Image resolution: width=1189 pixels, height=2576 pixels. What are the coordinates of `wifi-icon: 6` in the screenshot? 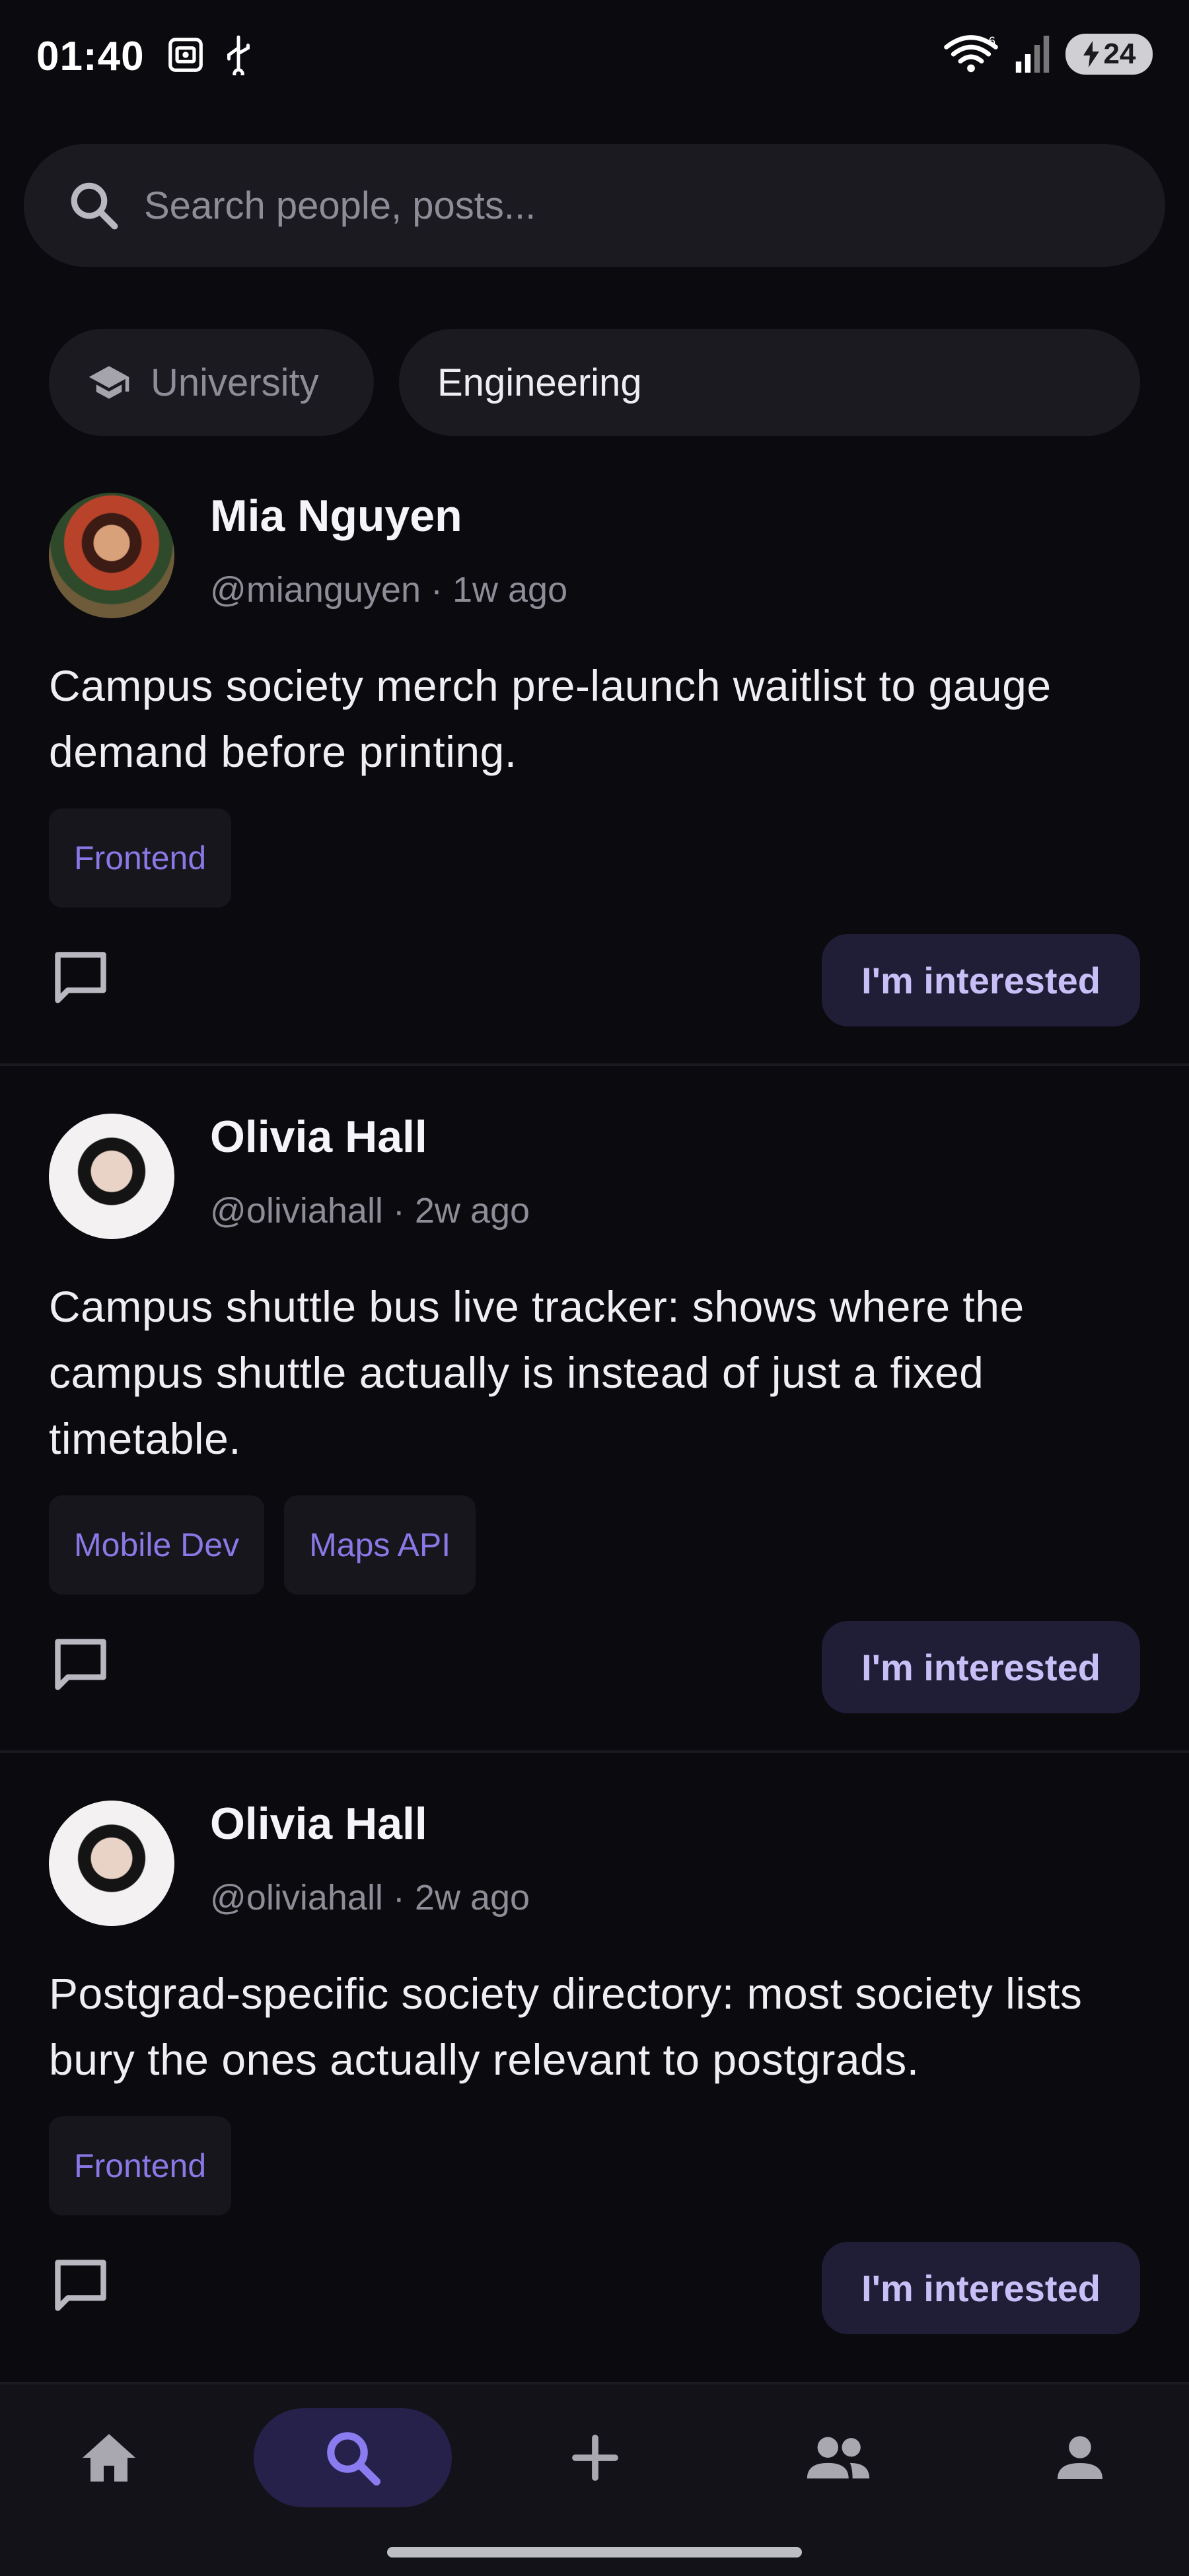 It's located at (971, 54).